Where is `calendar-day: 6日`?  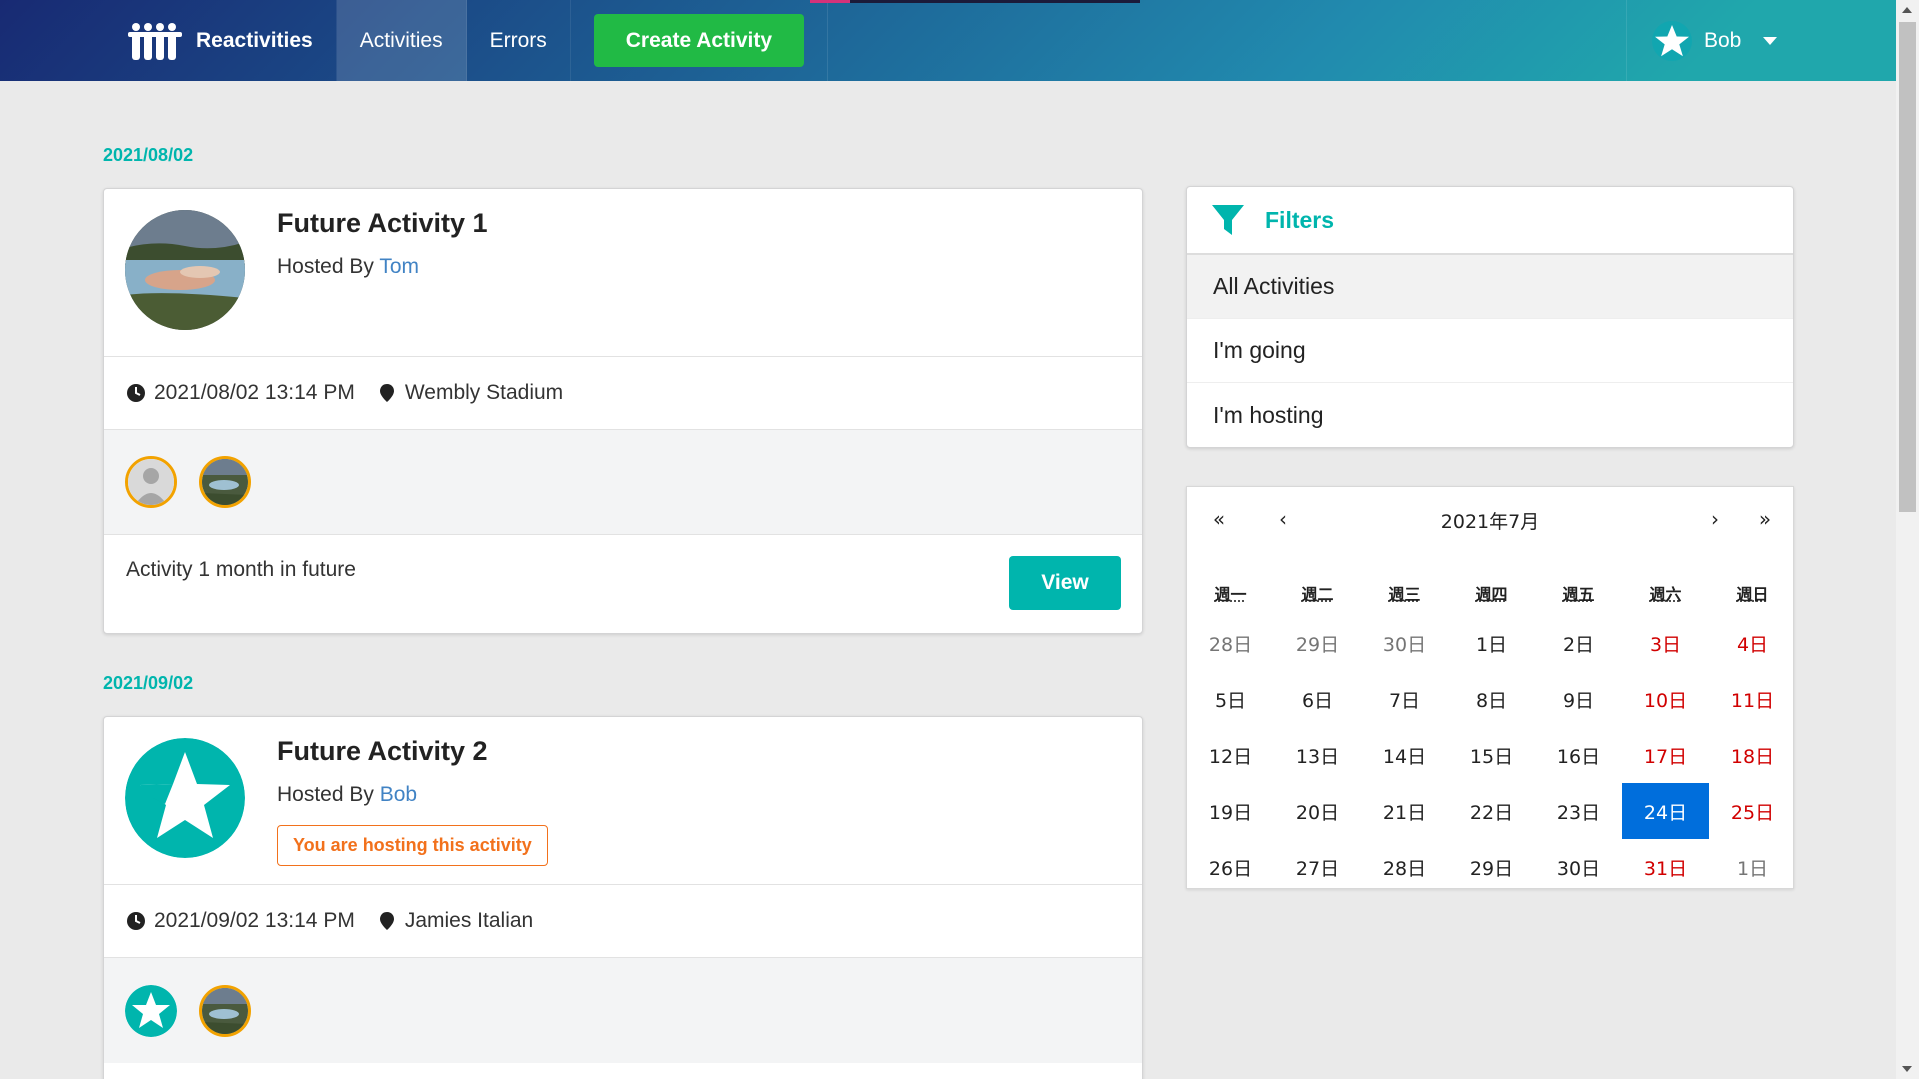 calendar-day: 6日 is located at coordinates (1317, 699).